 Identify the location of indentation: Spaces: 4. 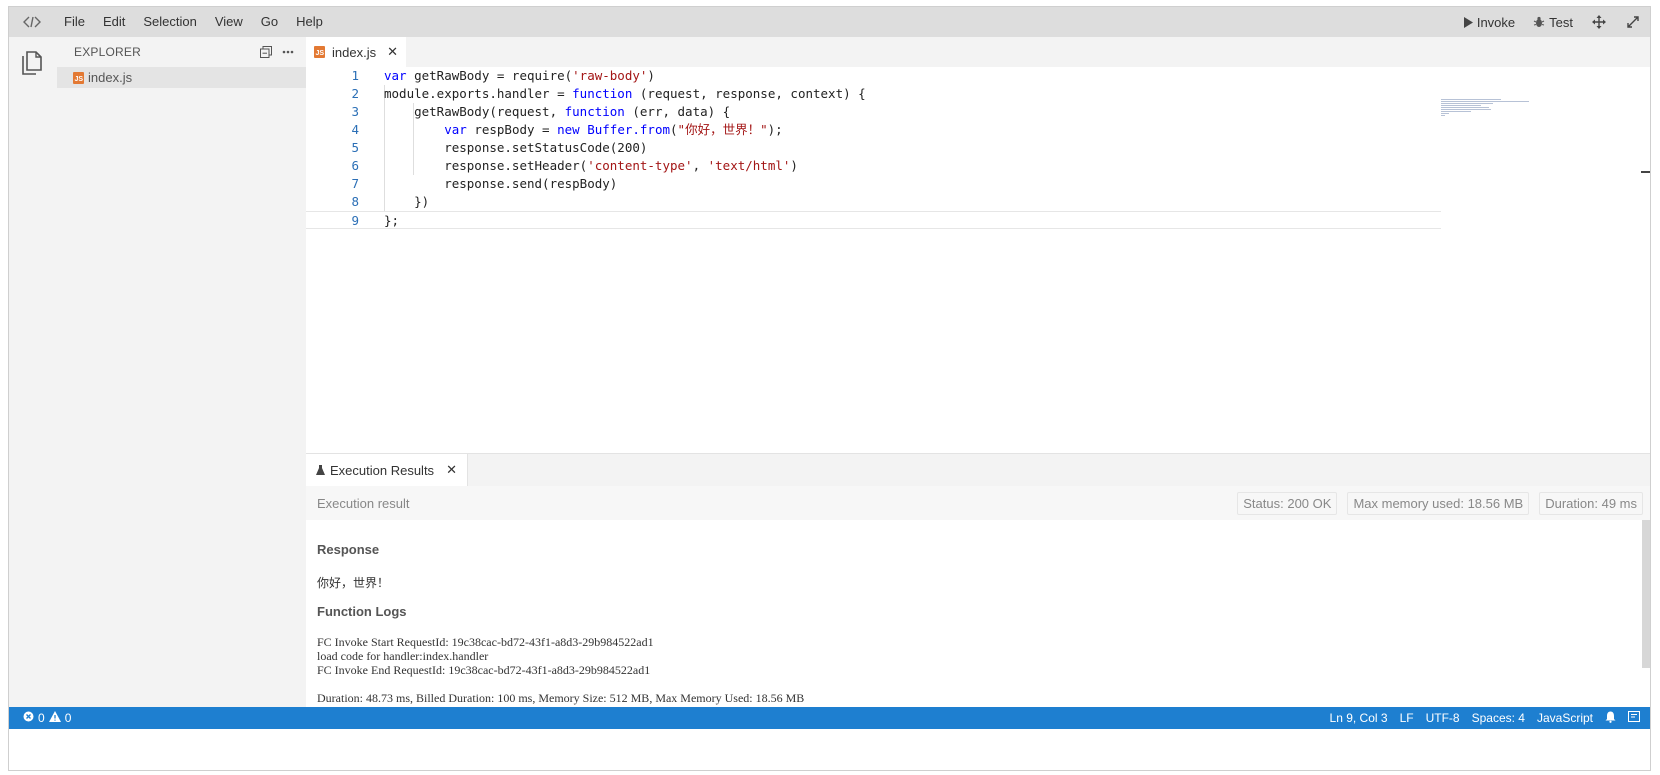
(1498, 718).